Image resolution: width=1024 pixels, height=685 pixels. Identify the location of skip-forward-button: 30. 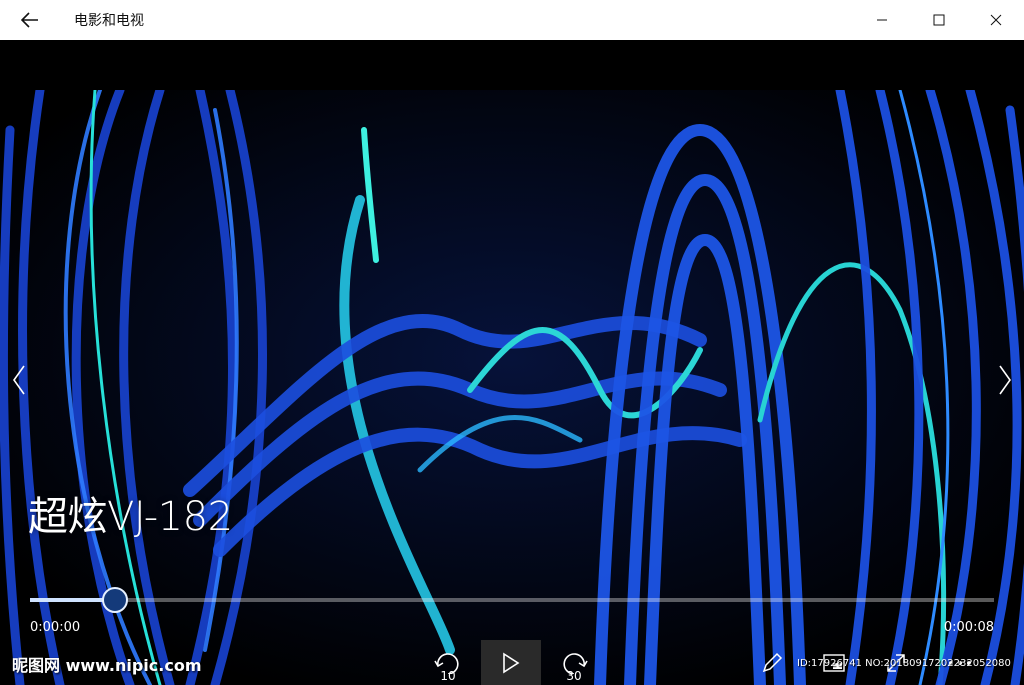
(574, 662).